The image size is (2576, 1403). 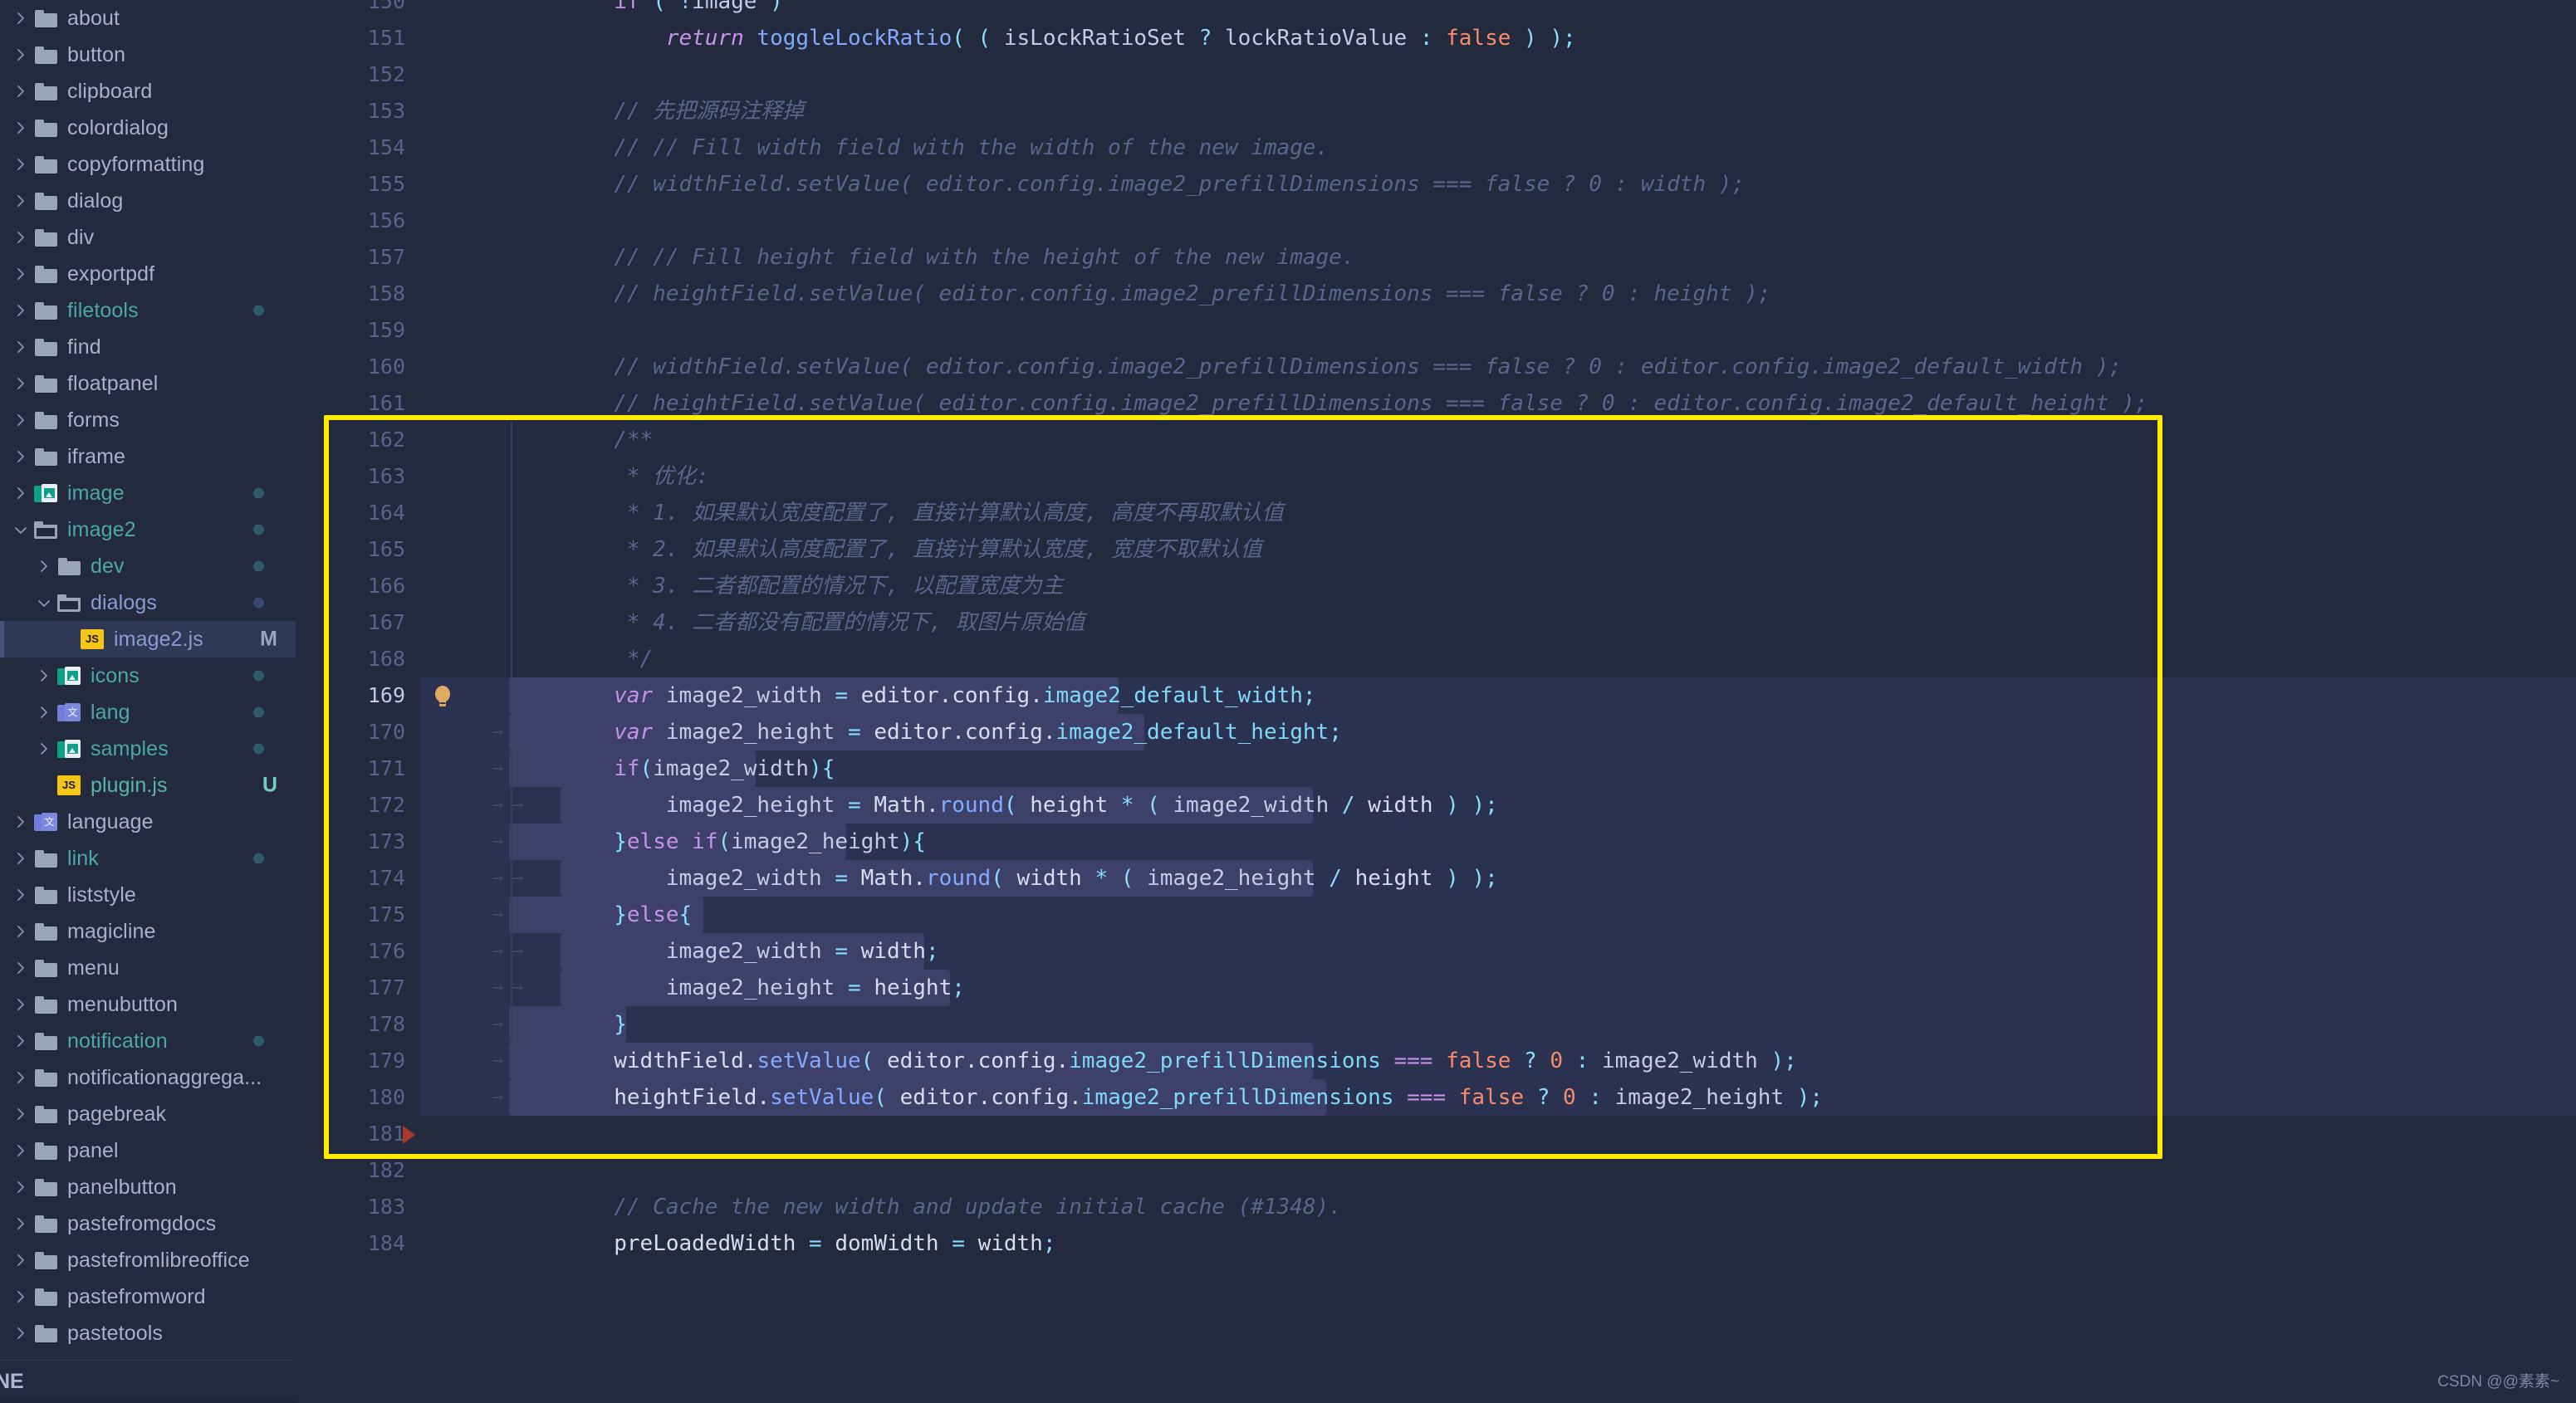 I want to click on line-number: 171, so click(x=356, y=768).